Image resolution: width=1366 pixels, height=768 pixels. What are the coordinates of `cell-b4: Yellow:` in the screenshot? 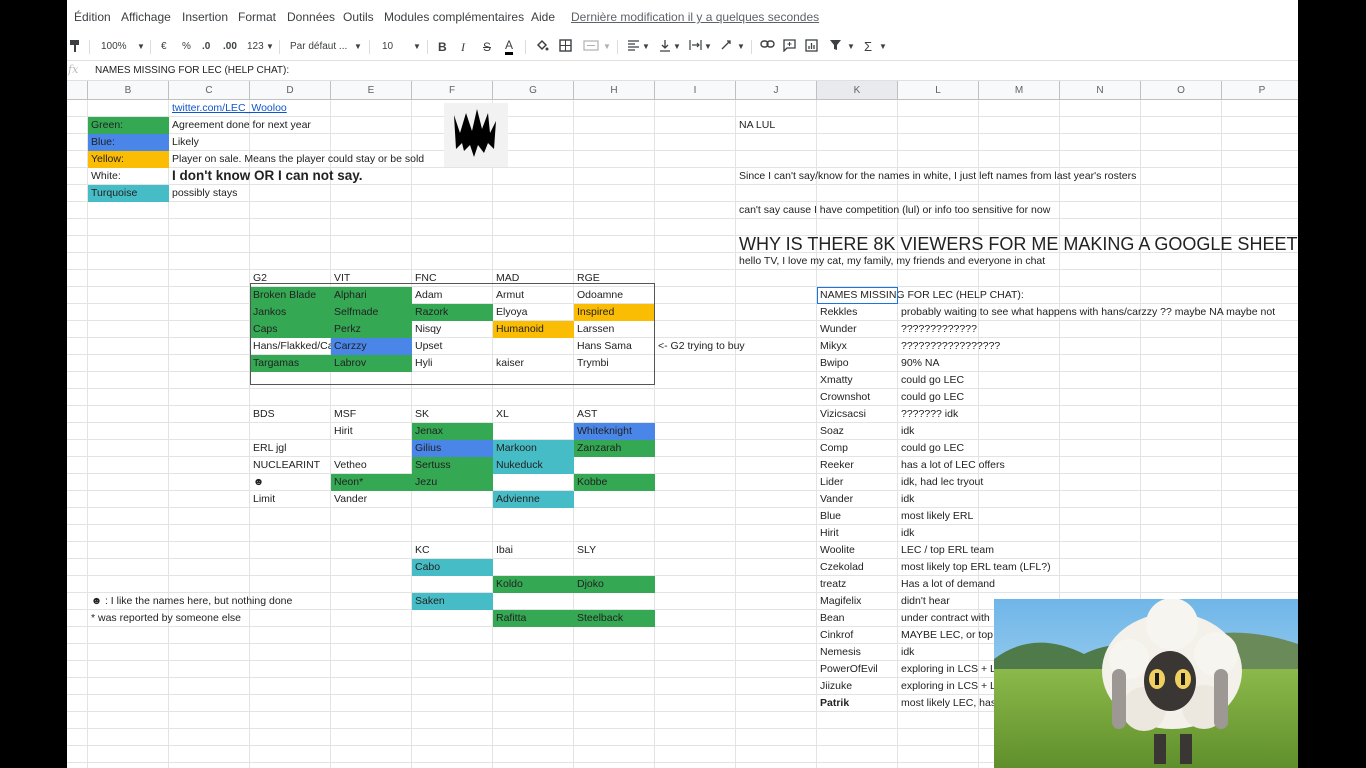 It's located at (128, 159).